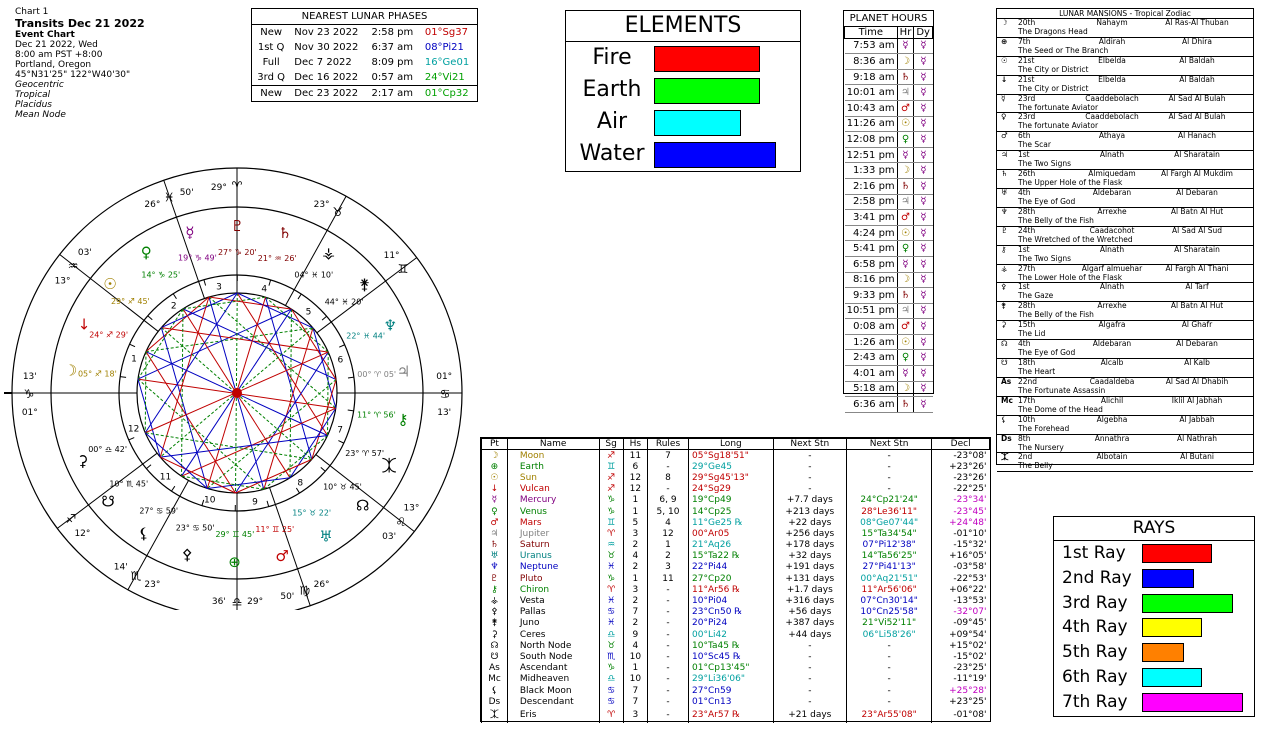 This screenshot has height=741, width=1267. What do you see at coordinates (553, 556) in the screenshot?
I see `planet-name: Uranus` at bounding box center [553, 556].